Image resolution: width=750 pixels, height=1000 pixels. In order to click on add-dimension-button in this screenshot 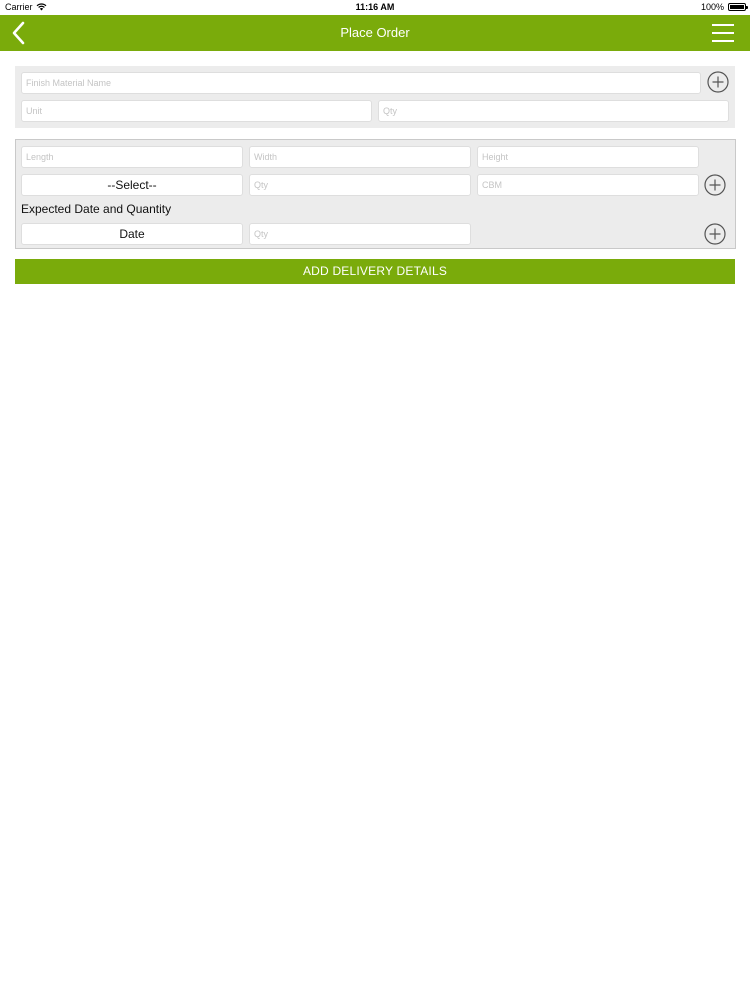, I will do `click(715, 185)`.